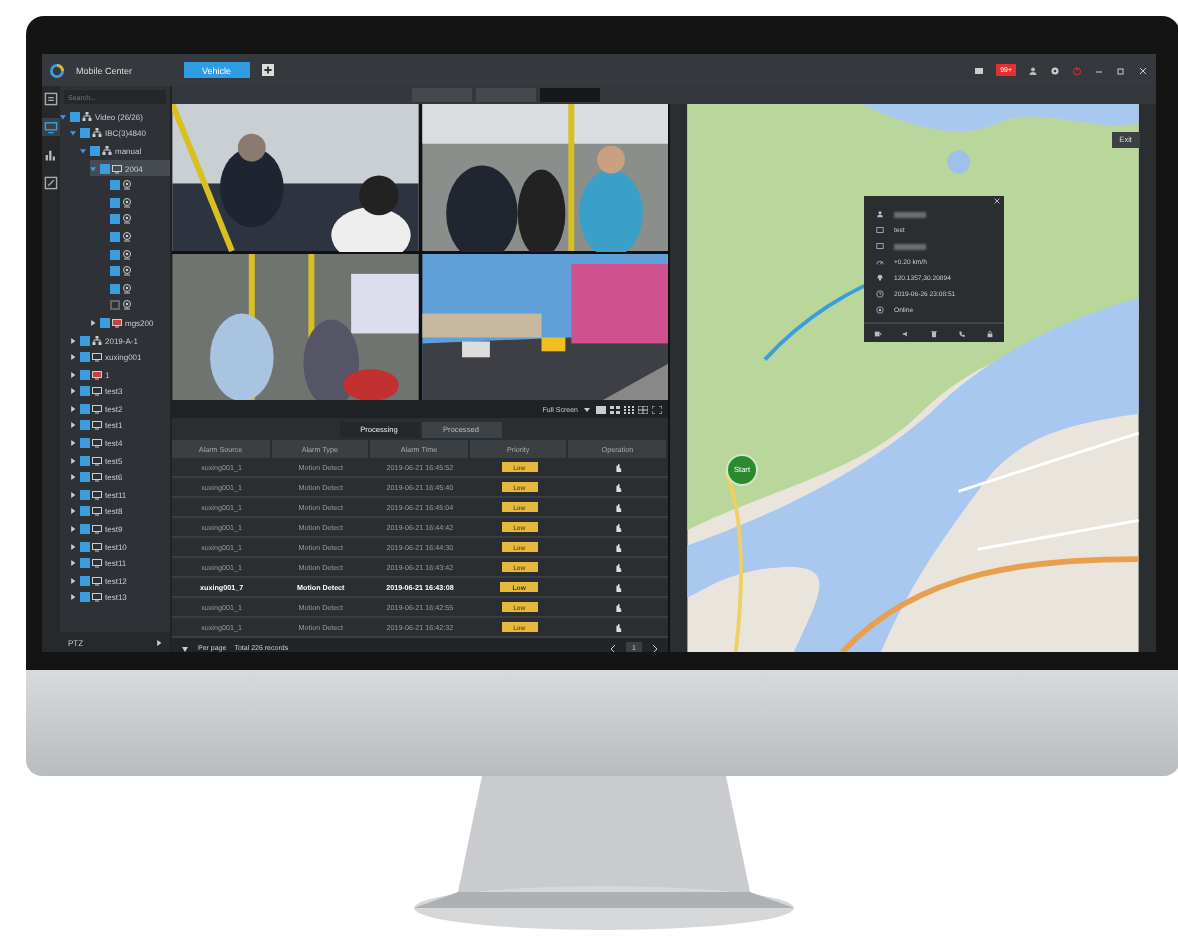 The height and width of the screenshot is (946, 1178). Describe the element at coordinates (657, 409) in the screenshot. I see `fullscreen-icon` at that location.